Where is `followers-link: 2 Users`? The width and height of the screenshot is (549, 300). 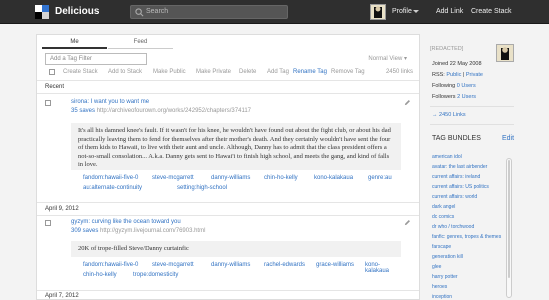
followers-link: 2 Users is located at coordinates (466, 97).